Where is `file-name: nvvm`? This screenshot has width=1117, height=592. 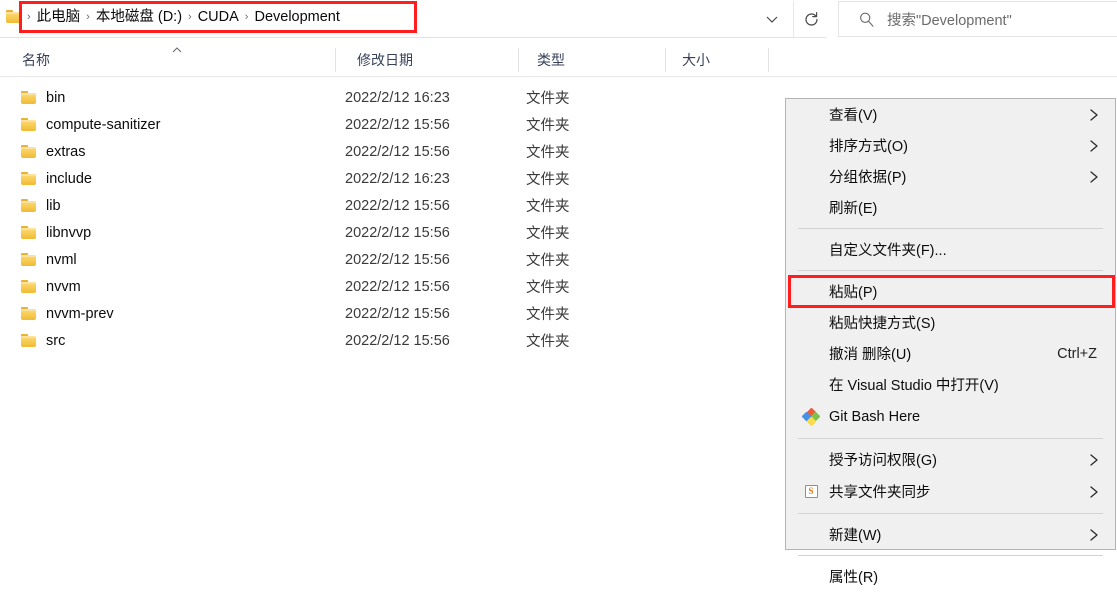 file-name: nvvm is located at coordinates (63, 286).